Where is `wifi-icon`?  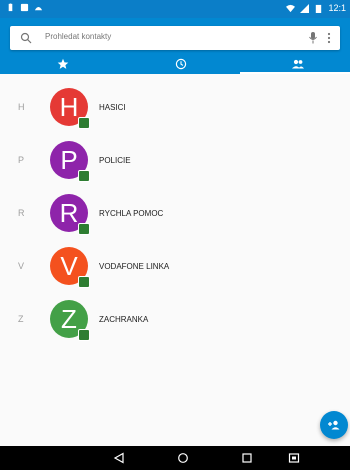
wifi-icon is located at coordinates (291, 8).